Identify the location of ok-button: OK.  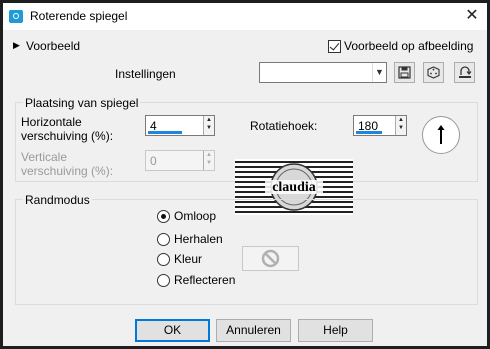
(172, 330).